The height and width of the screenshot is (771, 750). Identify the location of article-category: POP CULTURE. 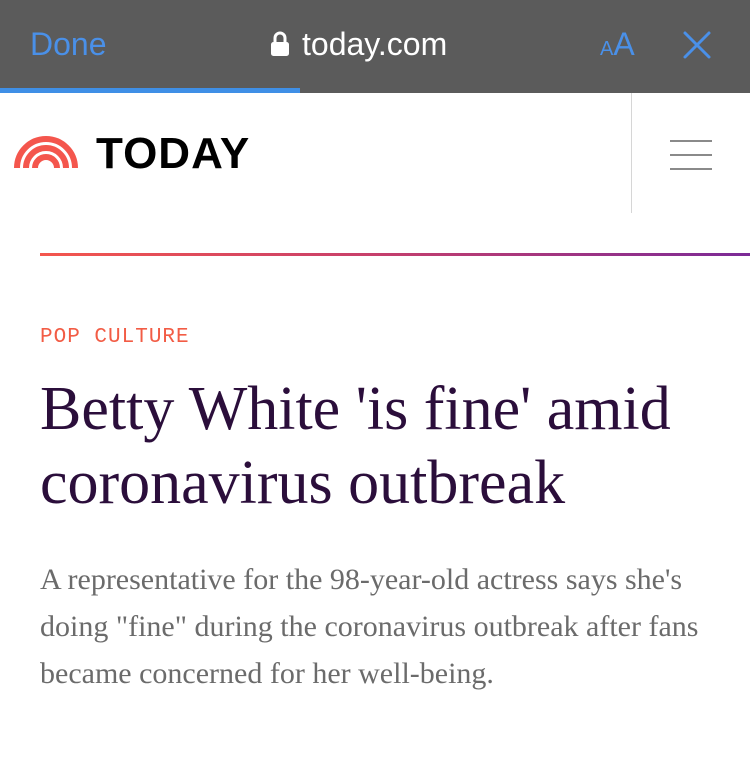
(115, 338).